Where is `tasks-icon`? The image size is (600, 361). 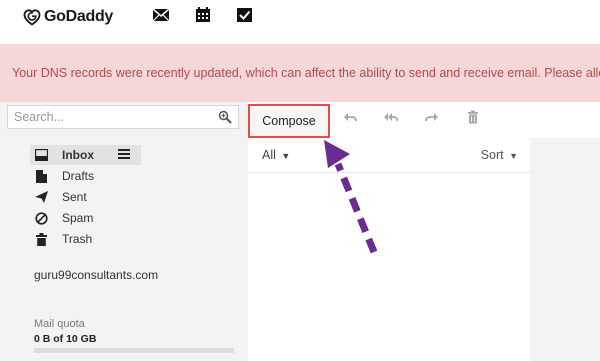
tasks-icon is located at coordinates (245, 15).